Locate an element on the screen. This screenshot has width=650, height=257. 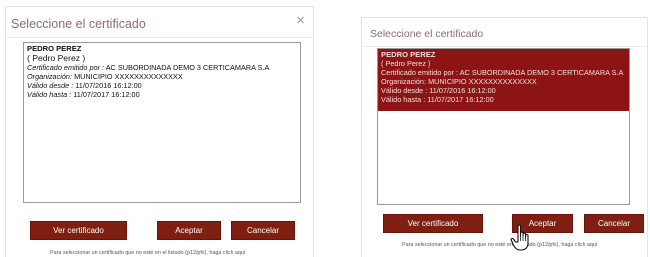
close-icon: × is located at coordinates (300, 20).